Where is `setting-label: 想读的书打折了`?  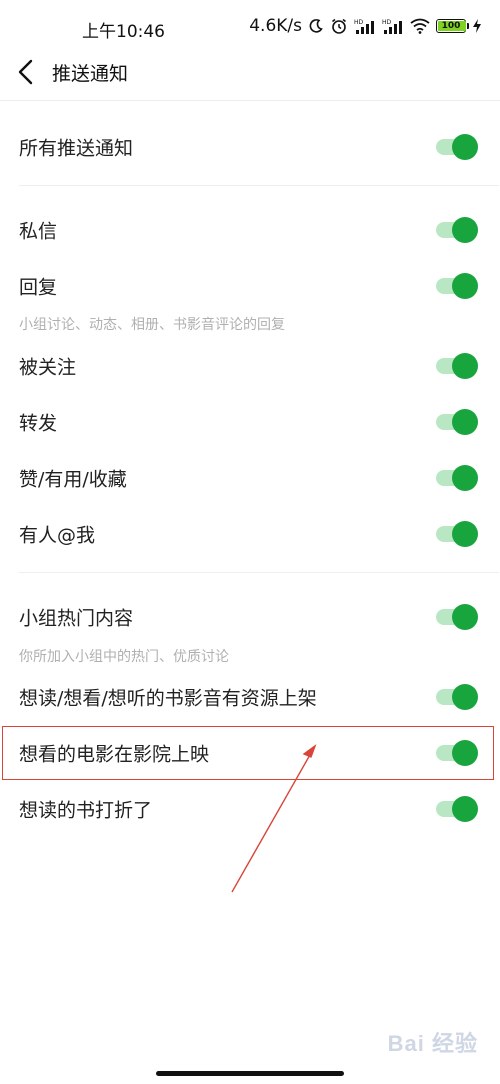 setting-label: 想读的书打折了 is located at coordinates (86, 810).